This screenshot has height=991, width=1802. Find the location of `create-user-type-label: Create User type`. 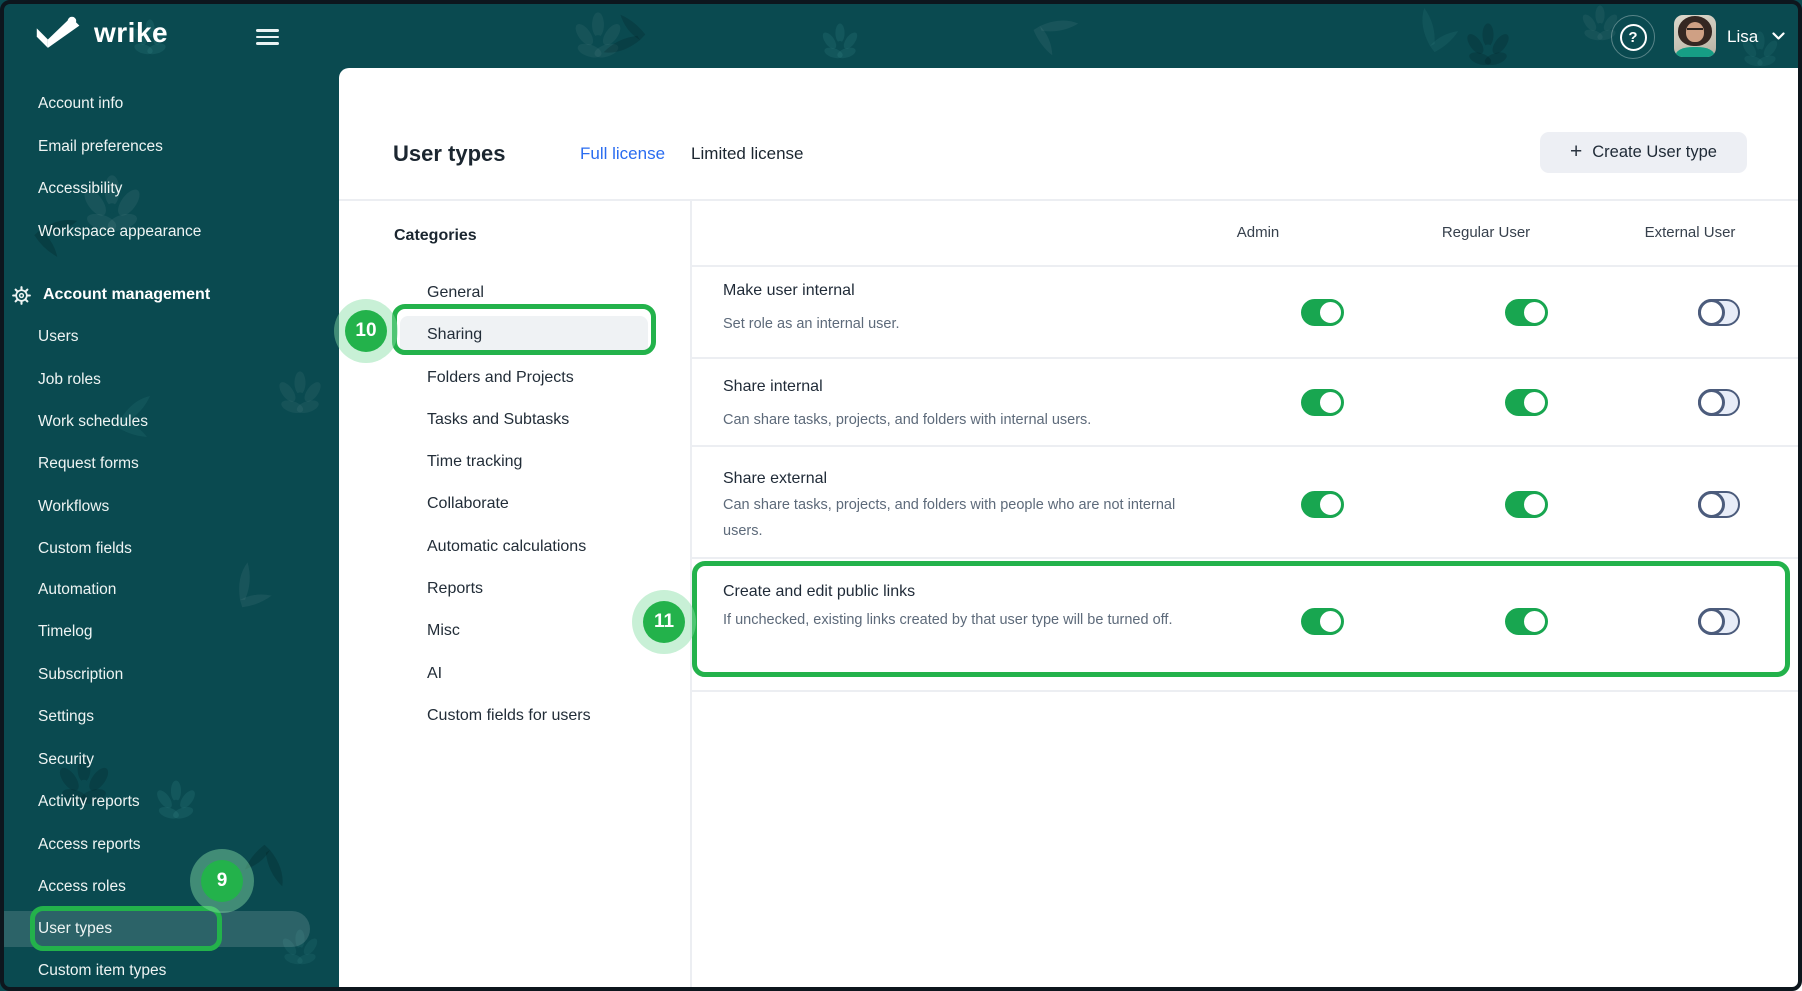

create-user-type-label: Create User type is located at coordinates (1654, 152).